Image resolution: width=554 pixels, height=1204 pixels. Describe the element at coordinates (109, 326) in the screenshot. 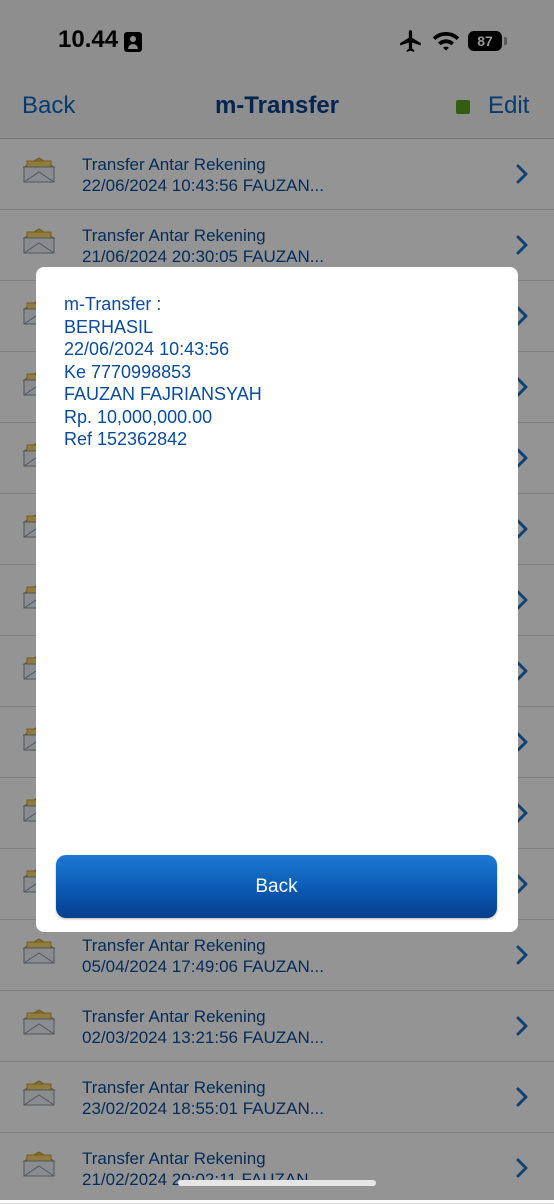

I see `dialog-line: BERHASIL` at that location.